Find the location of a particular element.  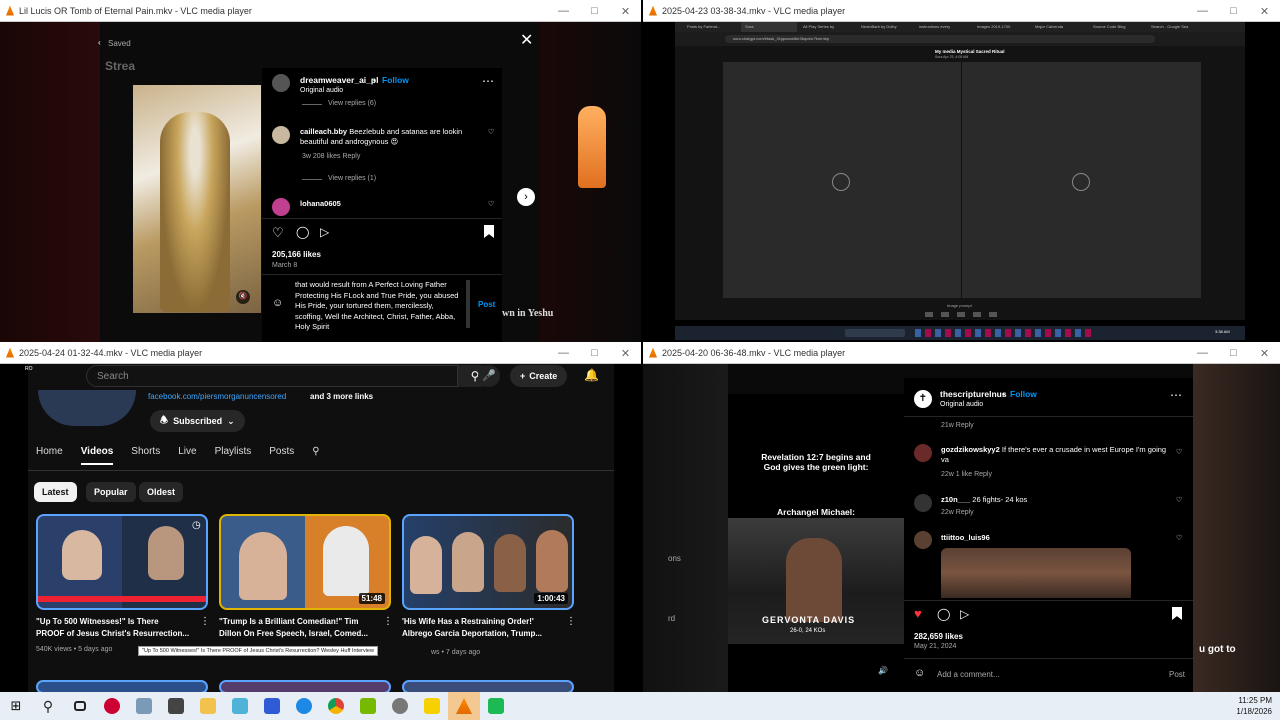

speaker-icon: 🔊 is located at coordinates (883, 670).